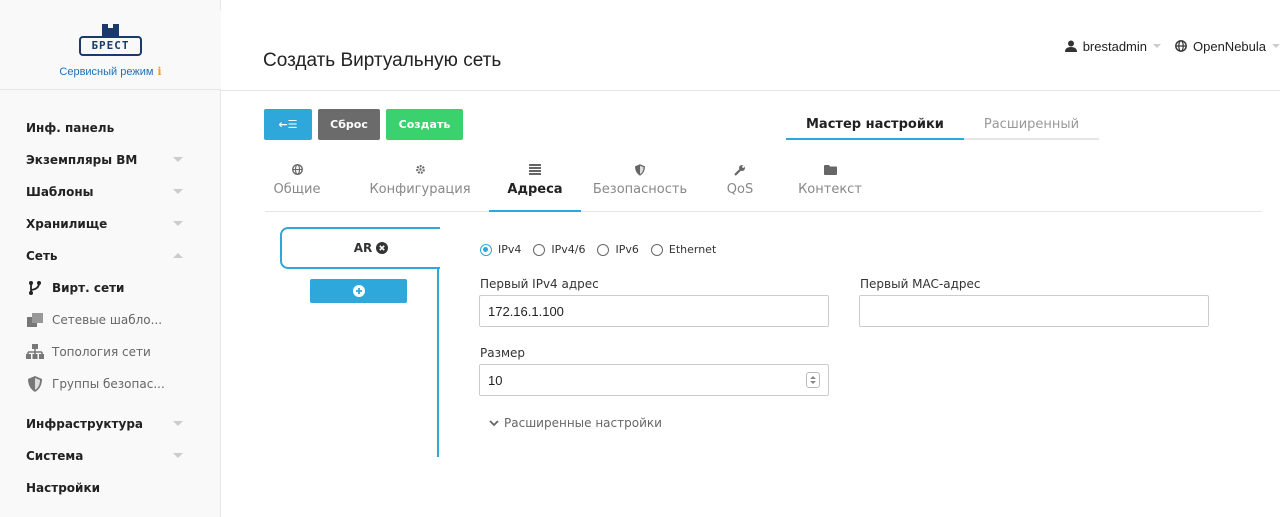  What do you see at coordinates (438, 362) in the screenshot?
I see `ar-panel-border` at bounding box center [438, 362].